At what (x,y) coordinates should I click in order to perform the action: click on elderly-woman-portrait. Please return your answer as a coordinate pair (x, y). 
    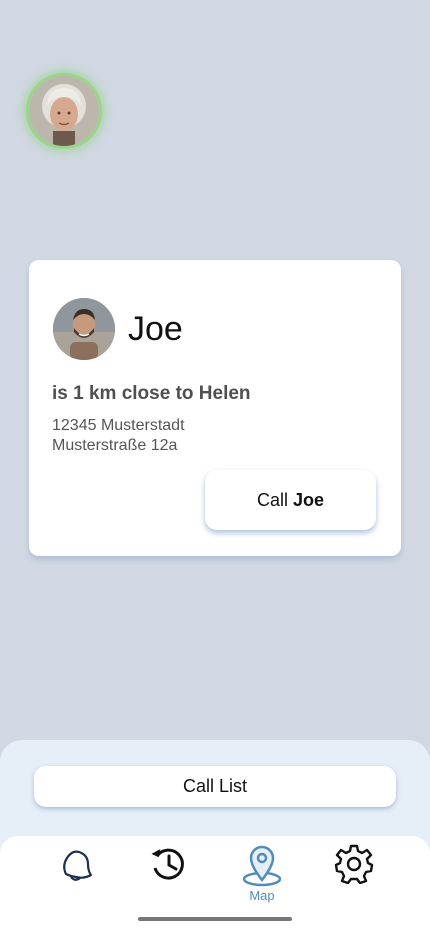
    Looking at the image, I should click on (64, 111).